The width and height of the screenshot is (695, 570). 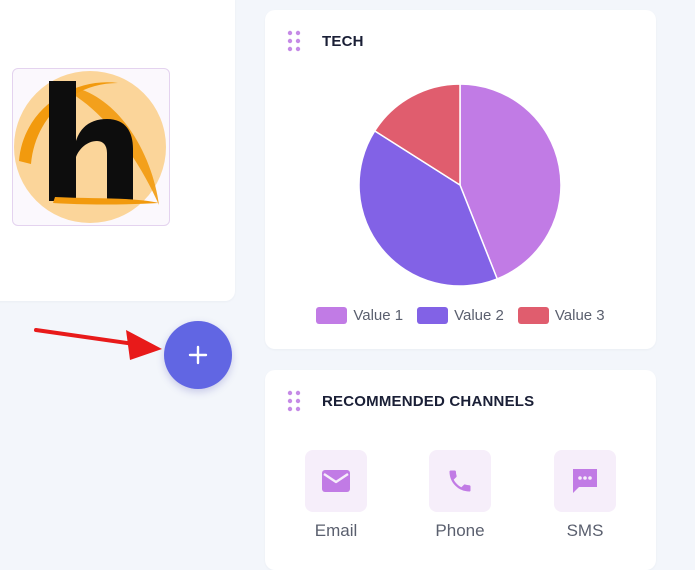 I want to click on legend-label: Value 2, so click(x=479, y=315).